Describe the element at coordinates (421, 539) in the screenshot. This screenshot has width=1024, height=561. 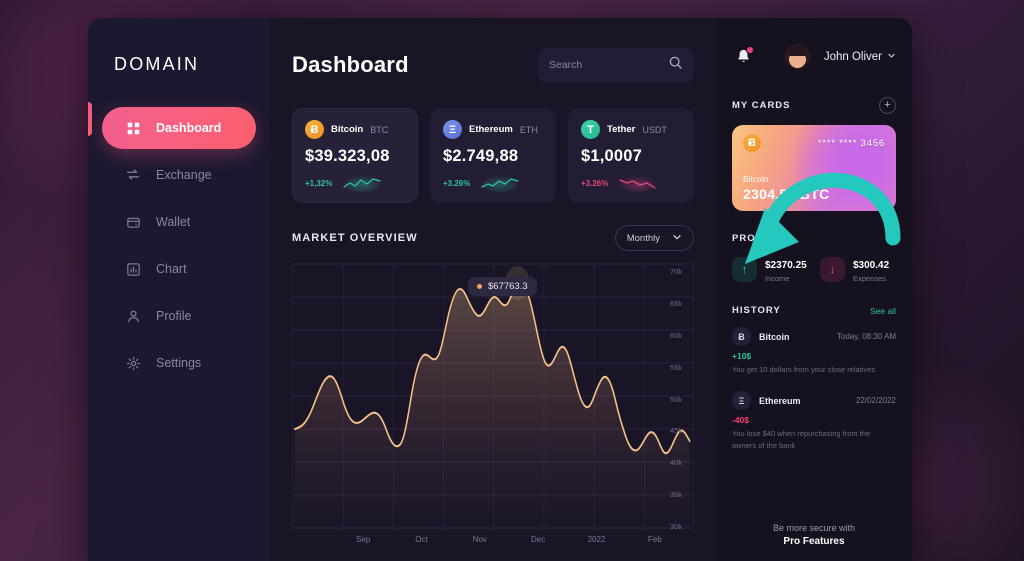
I see `x-tick: Oct` at that location.